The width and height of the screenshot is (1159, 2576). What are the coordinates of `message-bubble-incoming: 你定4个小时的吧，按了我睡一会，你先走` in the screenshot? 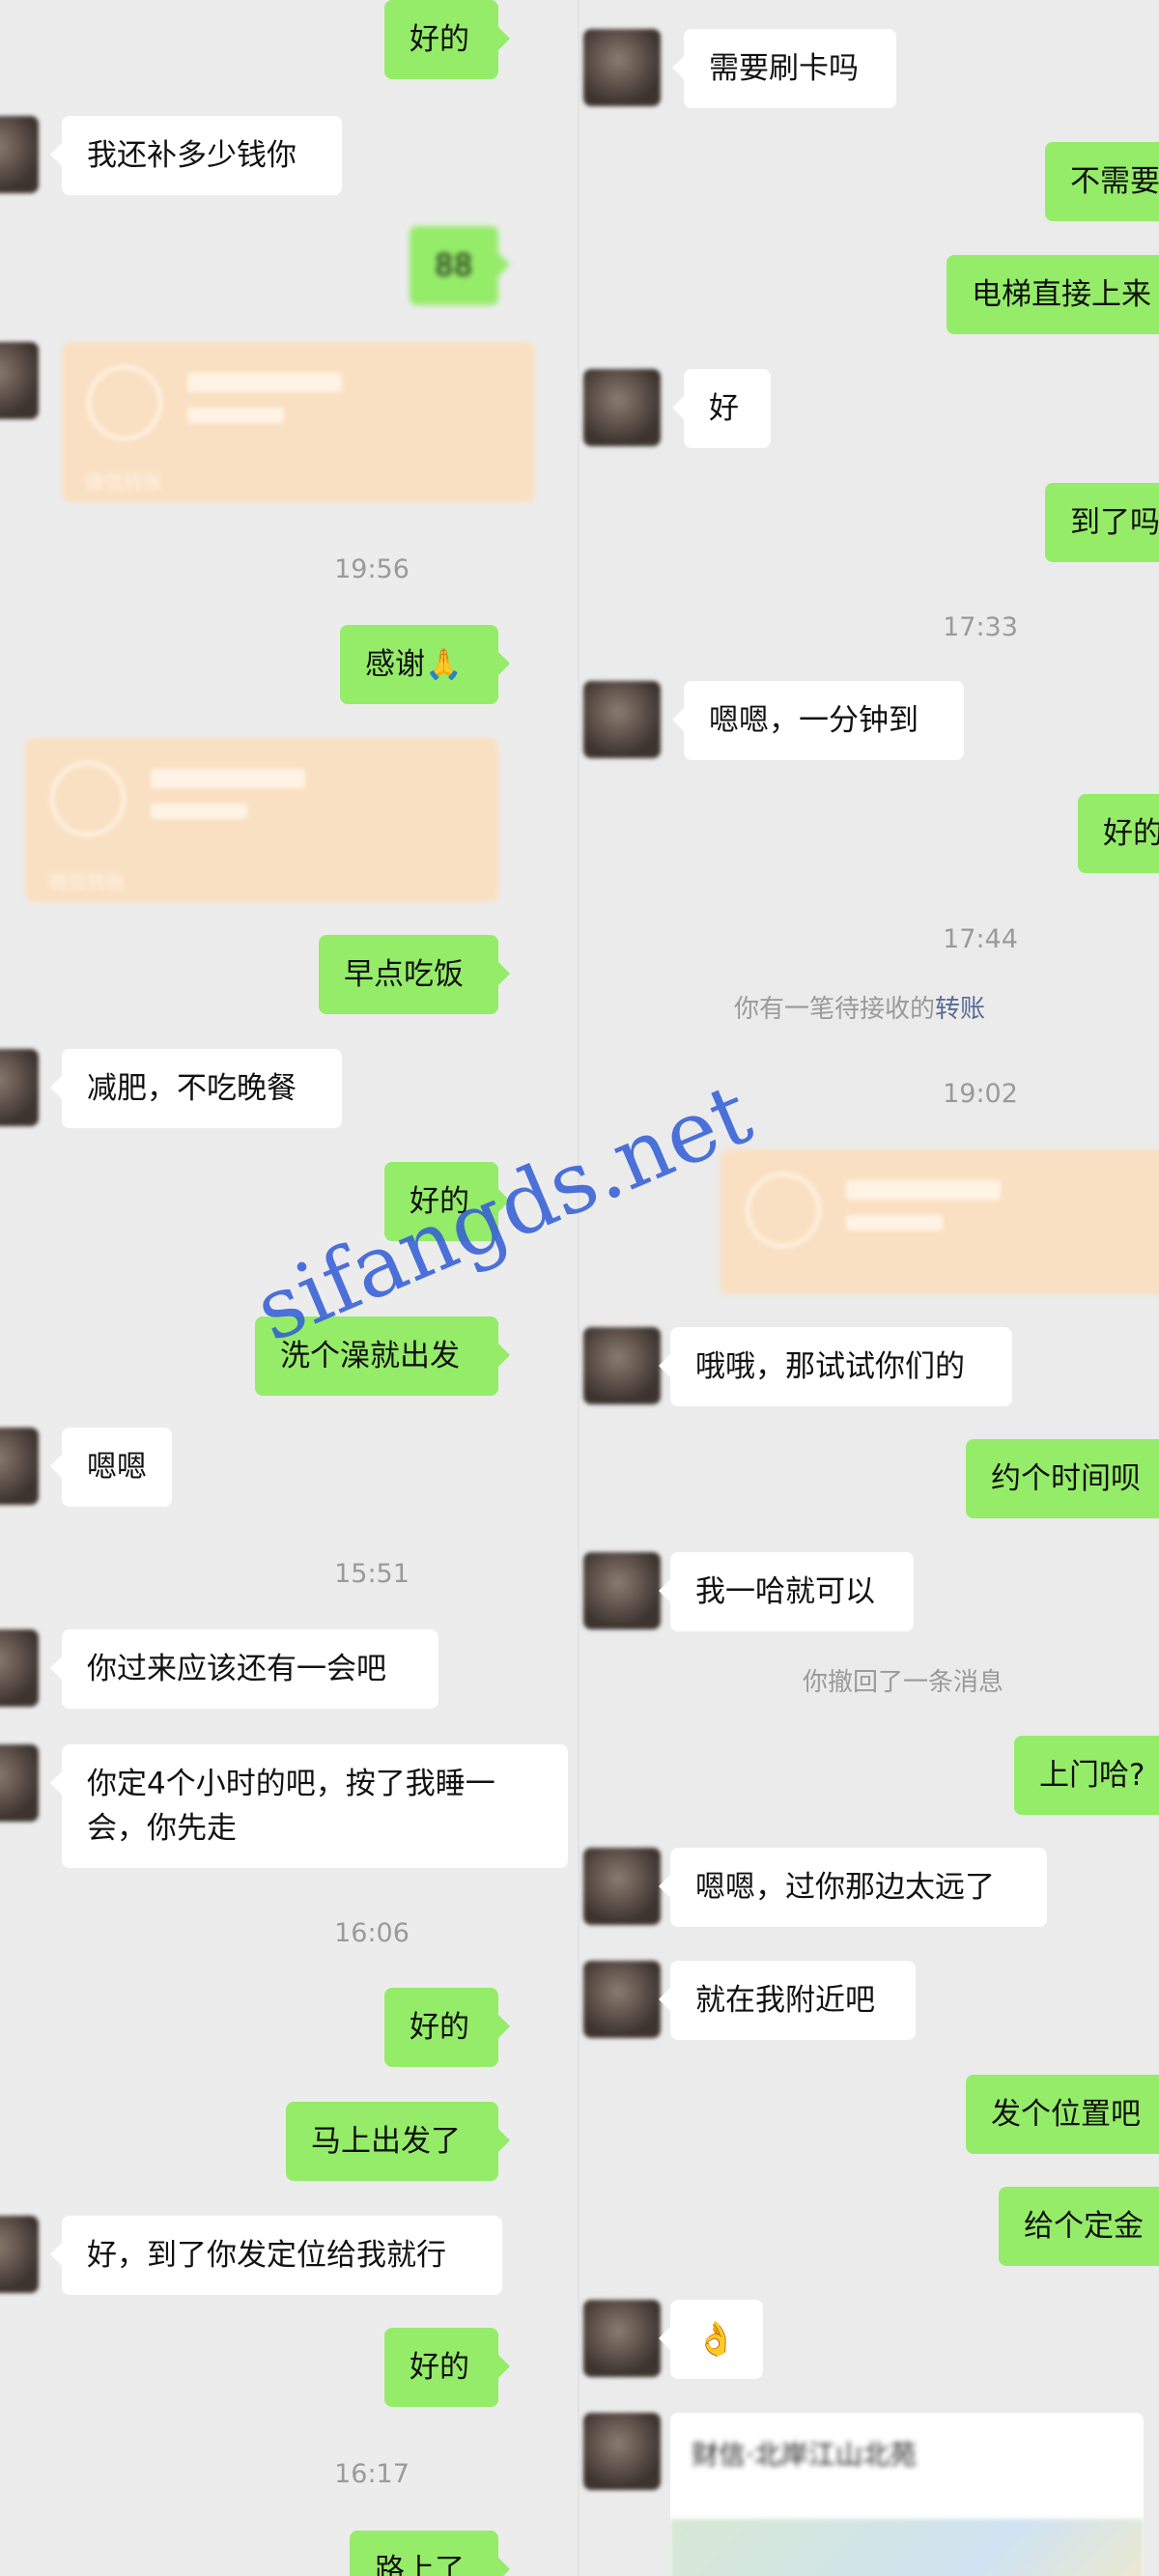 It's located at (309, 1806).